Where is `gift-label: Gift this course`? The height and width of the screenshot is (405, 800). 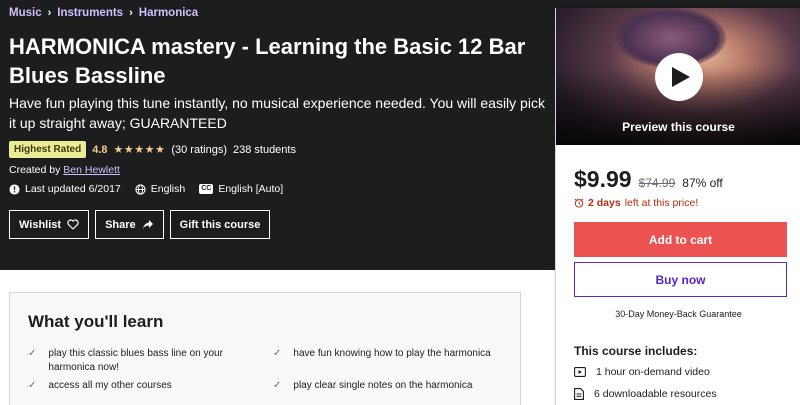 gift-label: Gift this course is located at coordinates (220, 224).